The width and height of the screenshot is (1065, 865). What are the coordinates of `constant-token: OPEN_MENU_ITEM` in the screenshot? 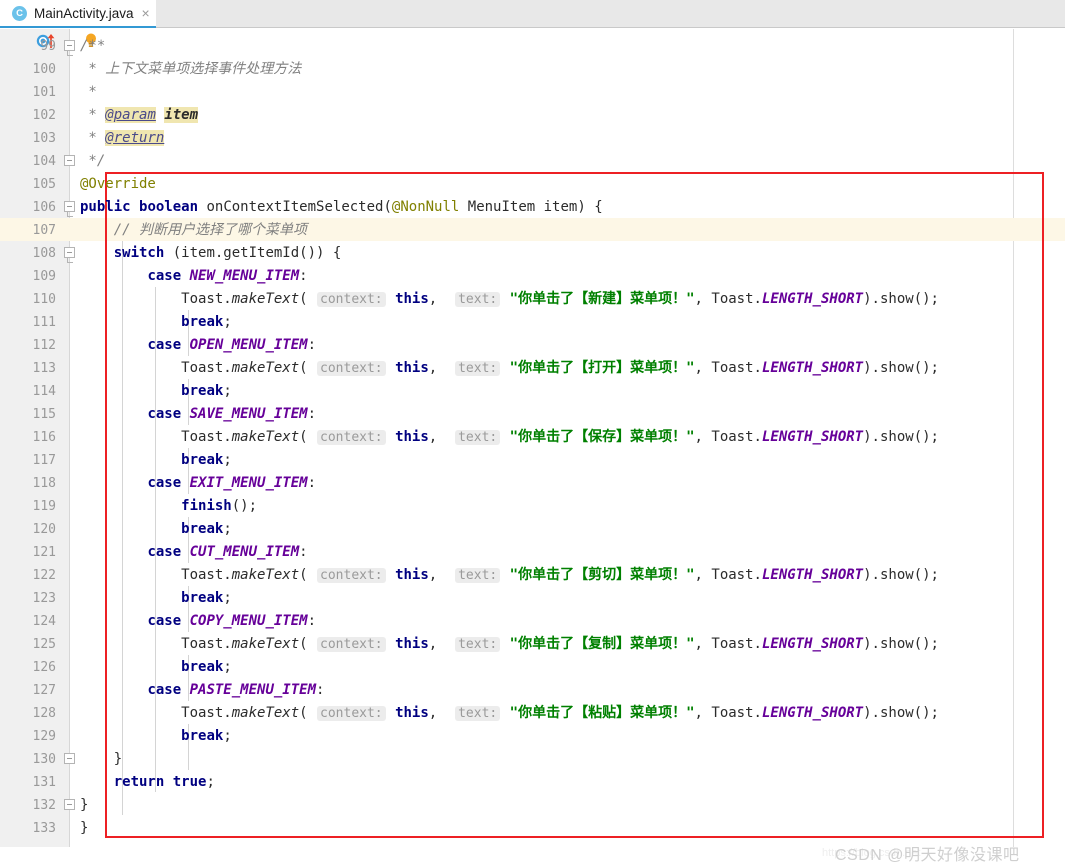 It's located at (248, 345).